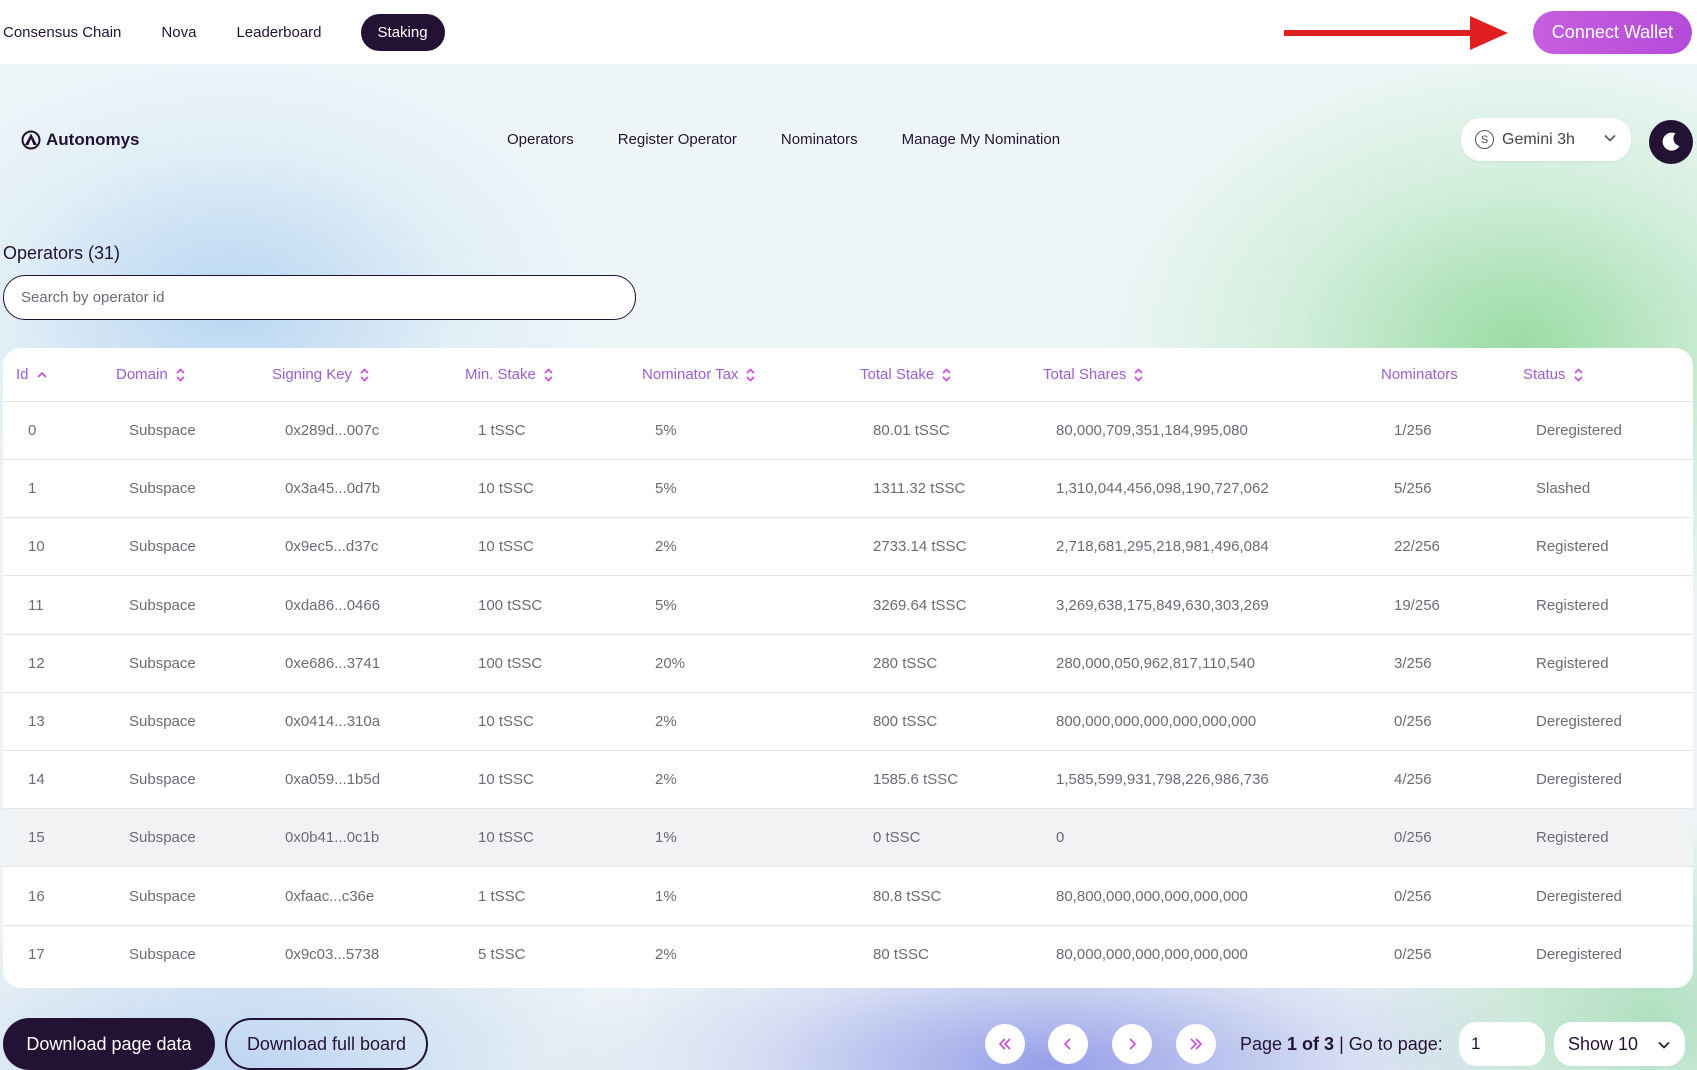  Describe the element at coordinates (916, 780) in the screenshot. I see `cell-total-stake: 1585.6 tSSC` at that location.